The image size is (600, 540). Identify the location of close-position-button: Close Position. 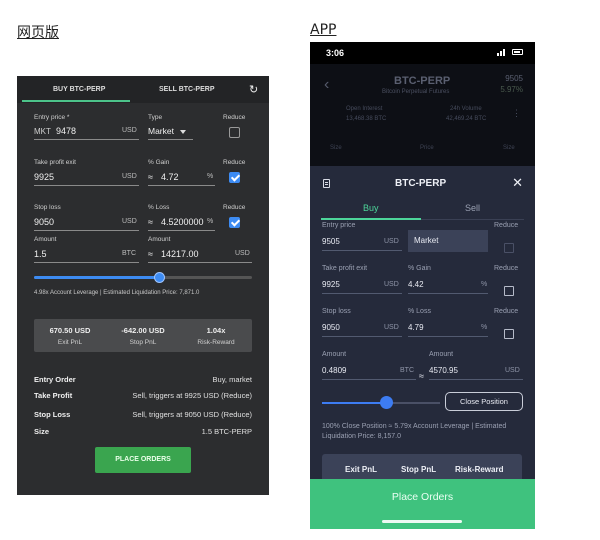
(484, 401).